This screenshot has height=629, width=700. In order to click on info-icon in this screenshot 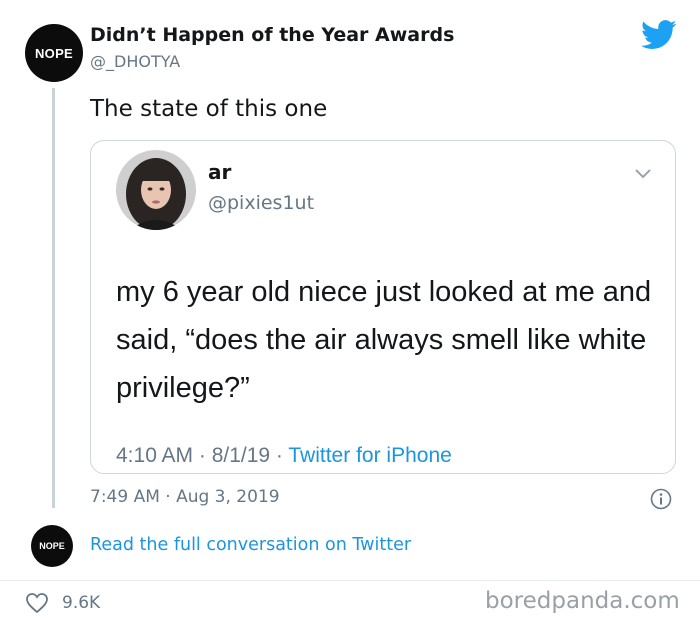, I will do `click(661, 499)`.